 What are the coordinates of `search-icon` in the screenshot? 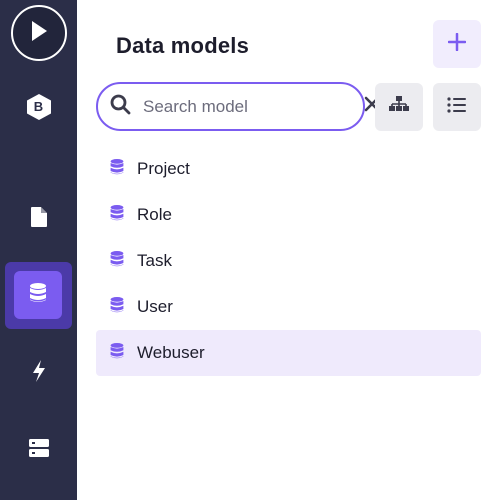 It's located at (120, 107).